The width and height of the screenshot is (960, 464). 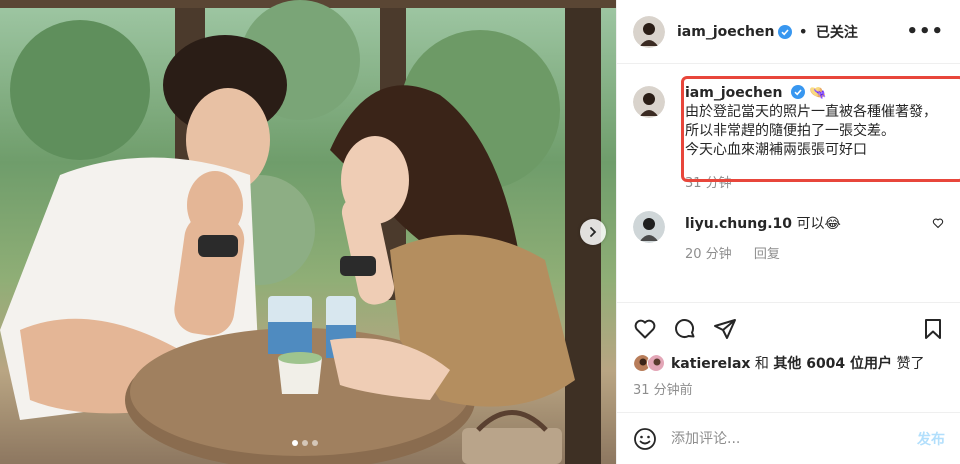 I want to click on like-comment-heart-icon, so click(x=938, y=223).